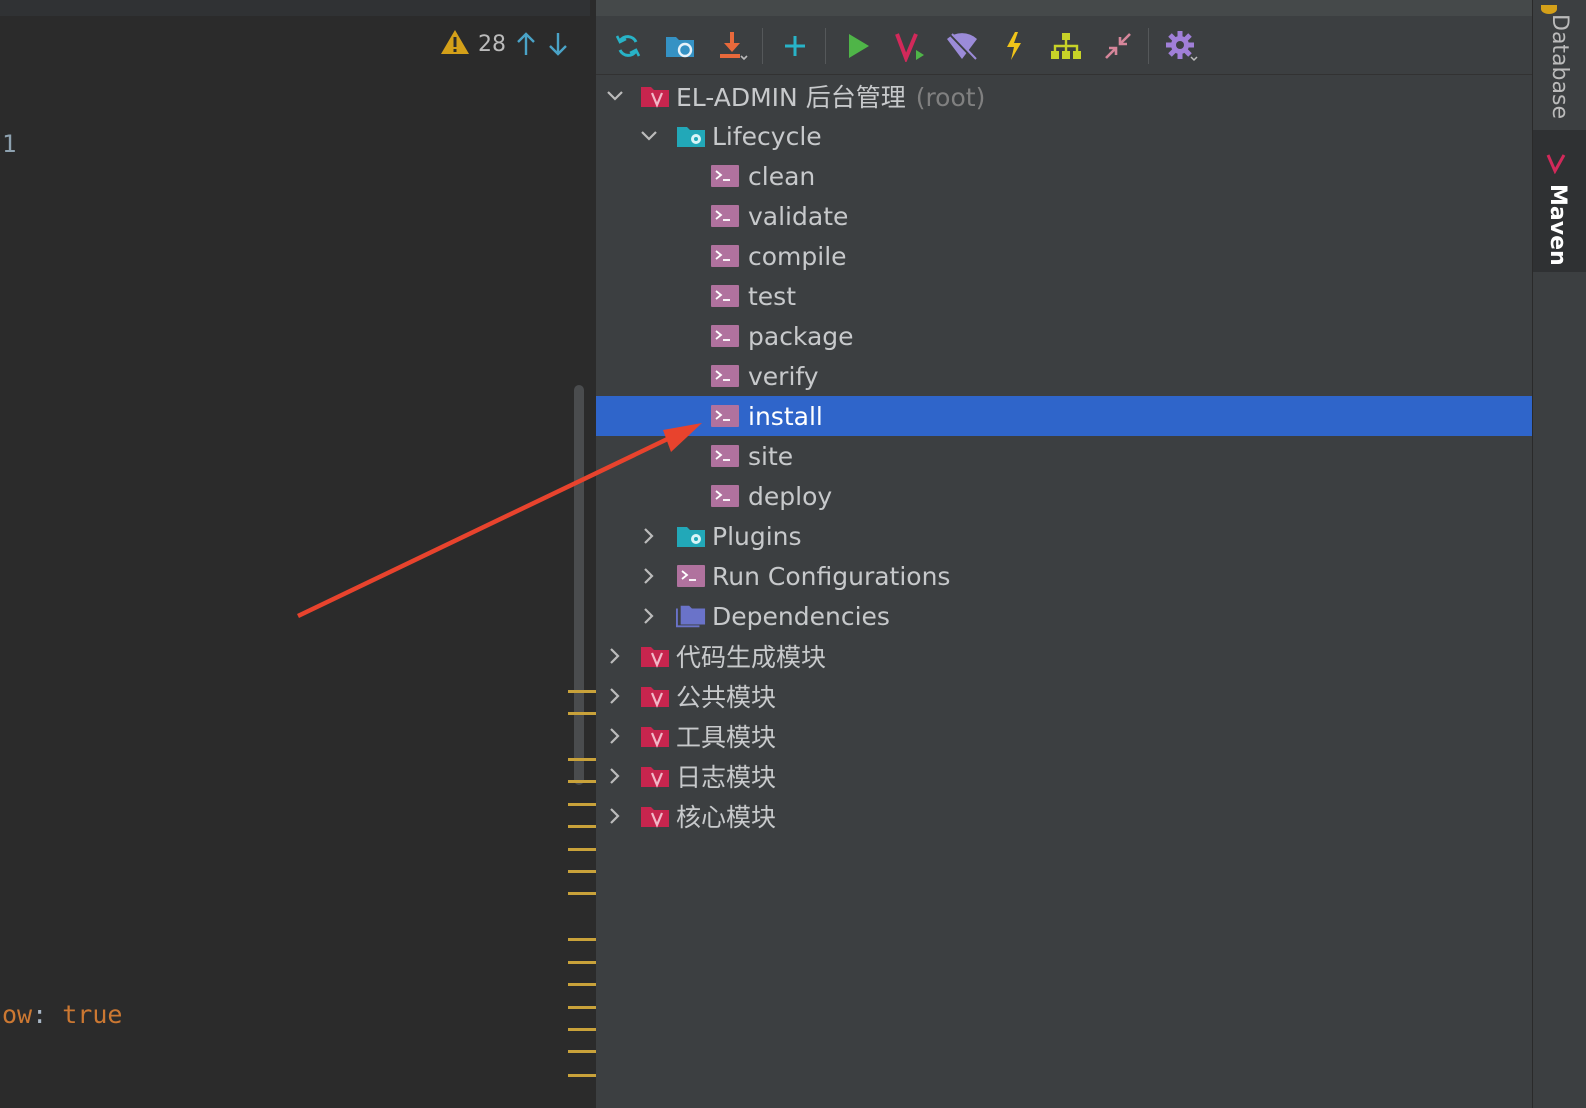 This screenshot has width=1586, height=1108. I want to click on tree-item-root: EL-ADMIN 后台管理 (root), so click(1064, 96).